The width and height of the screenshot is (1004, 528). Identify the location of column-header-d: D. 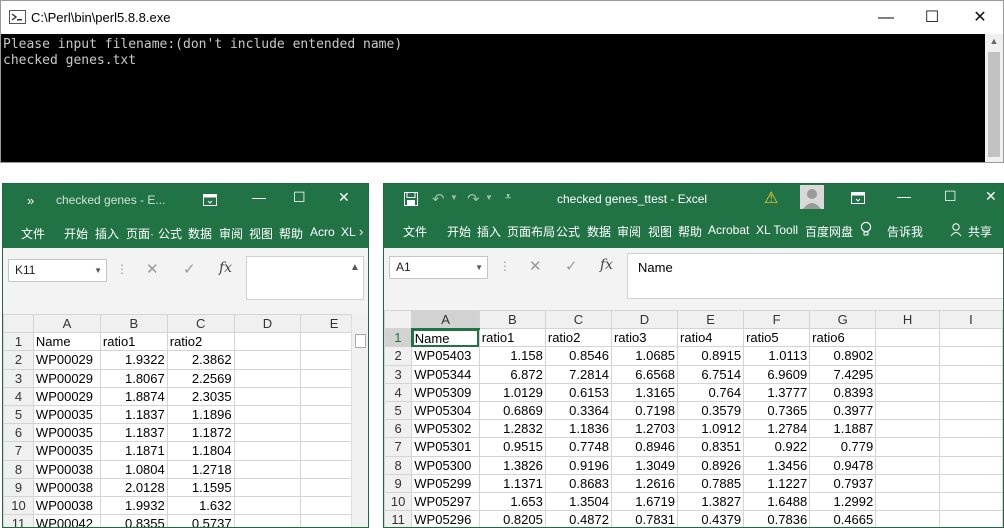
(267, 323).